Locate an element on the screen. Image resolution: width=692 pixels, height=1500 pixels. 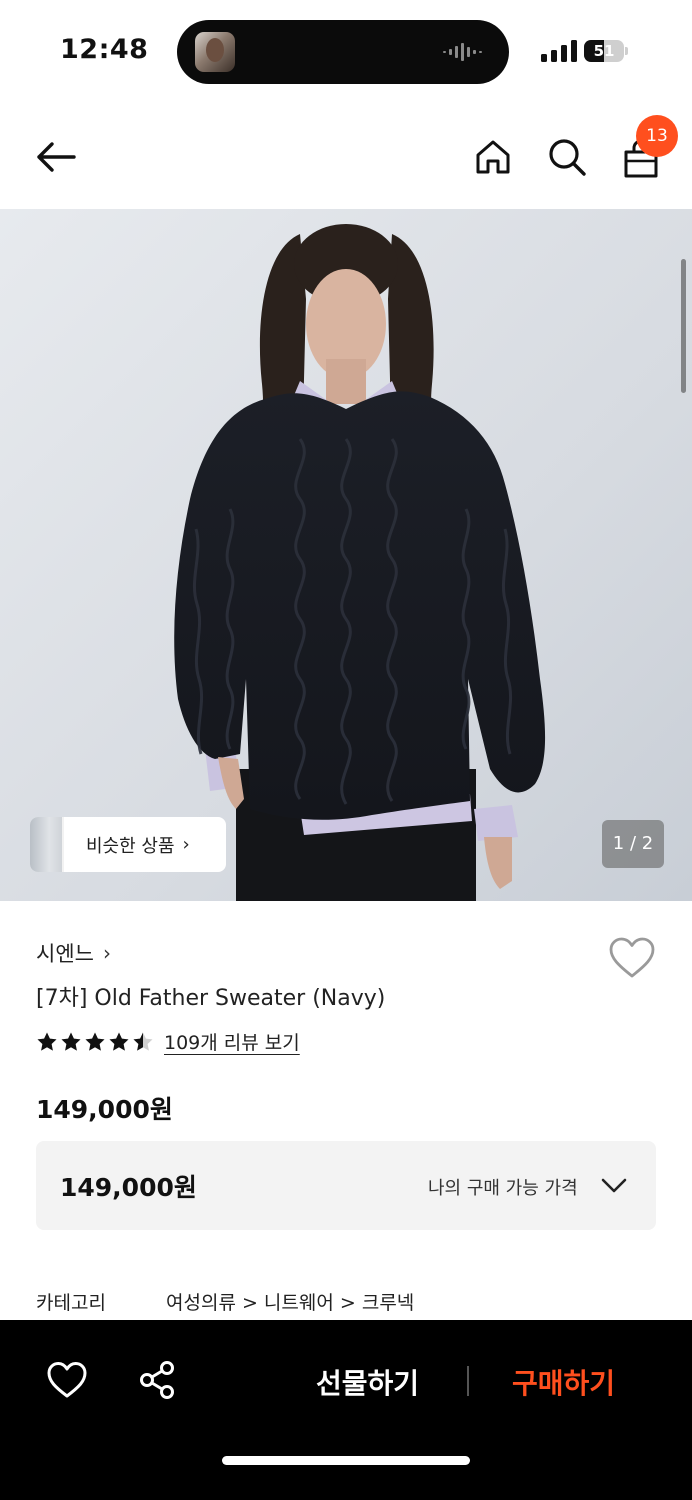
share-icon is located at coordinates (157, 1380).